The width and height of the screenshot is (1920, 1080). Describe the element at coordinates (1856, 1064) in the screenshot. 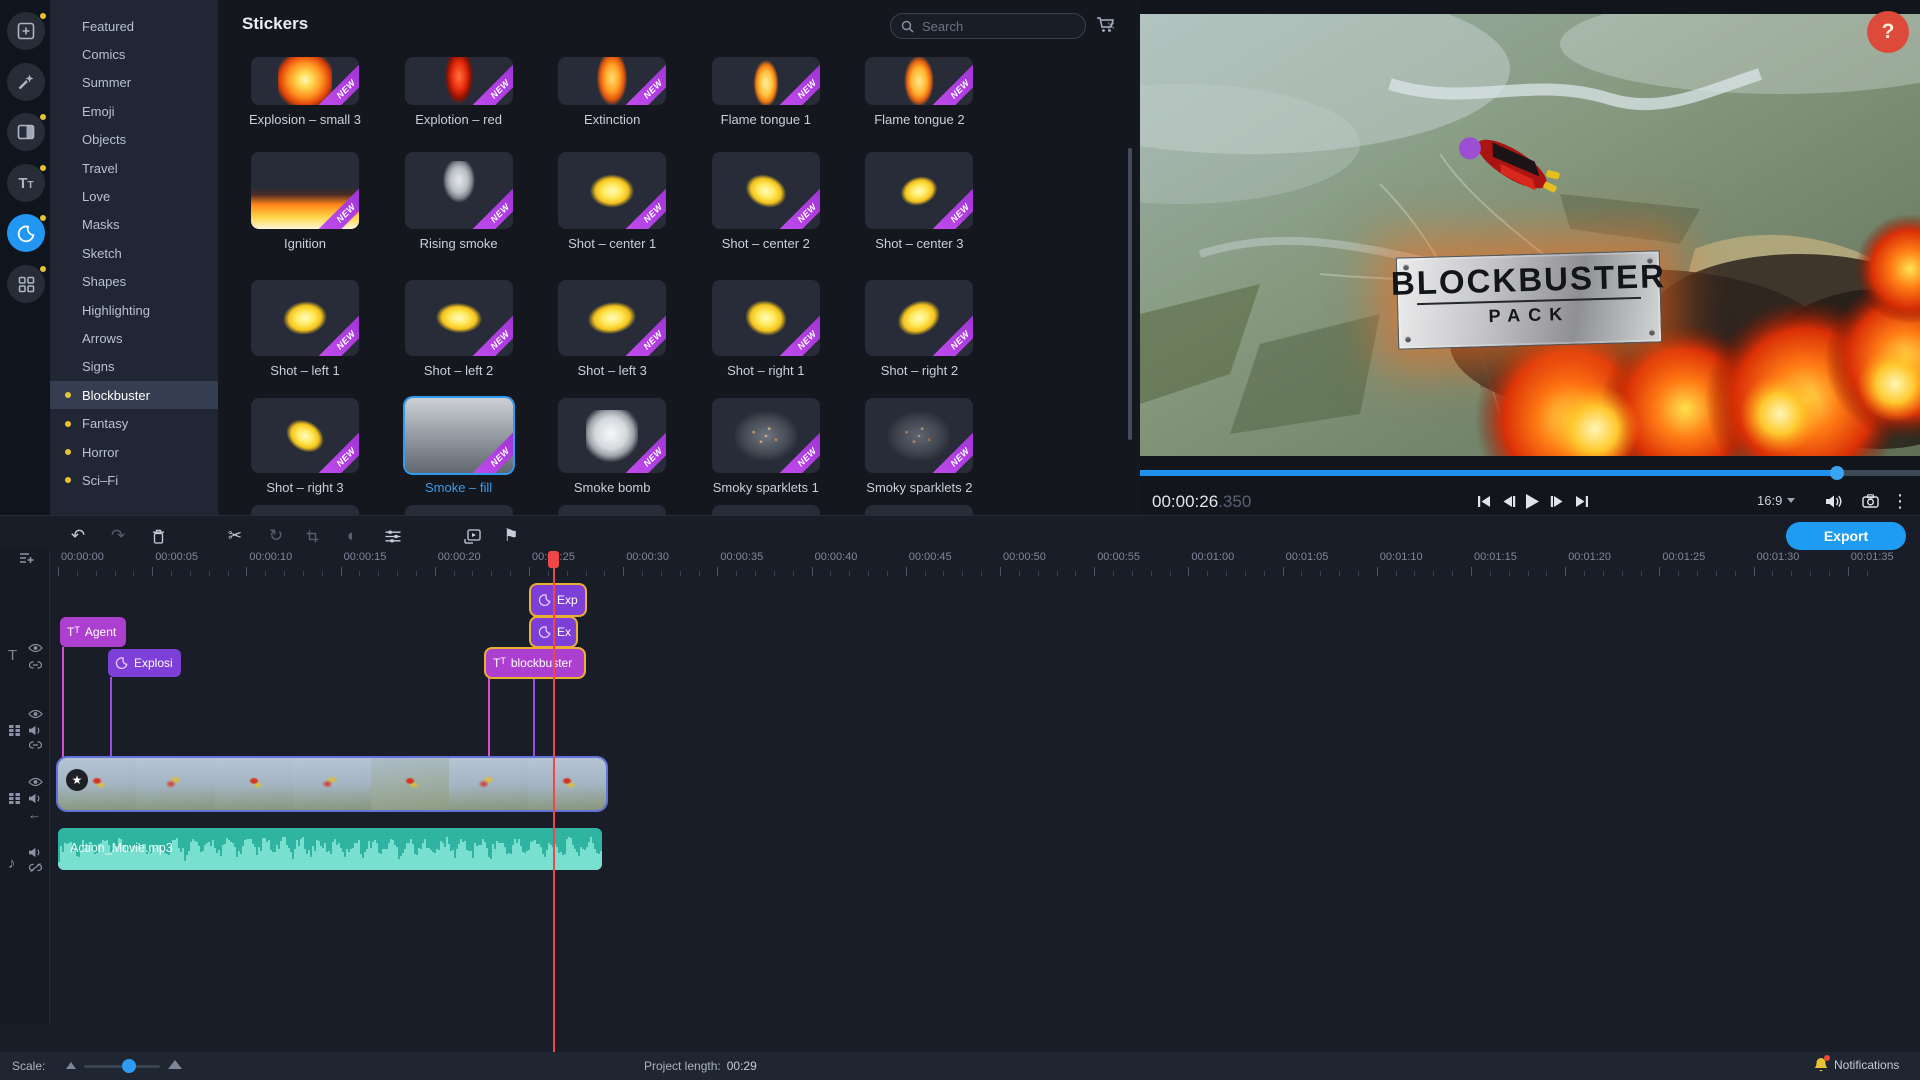

I see `notifications-button: Notifications` at that location.